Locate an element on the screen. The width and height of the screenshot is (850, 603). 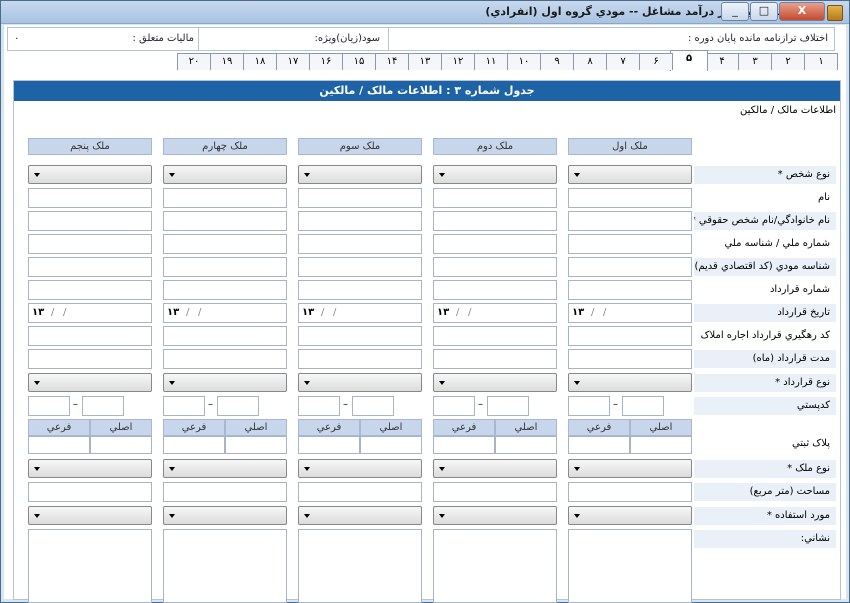
tab-2: ۲ is located at coordinates (788, 61).